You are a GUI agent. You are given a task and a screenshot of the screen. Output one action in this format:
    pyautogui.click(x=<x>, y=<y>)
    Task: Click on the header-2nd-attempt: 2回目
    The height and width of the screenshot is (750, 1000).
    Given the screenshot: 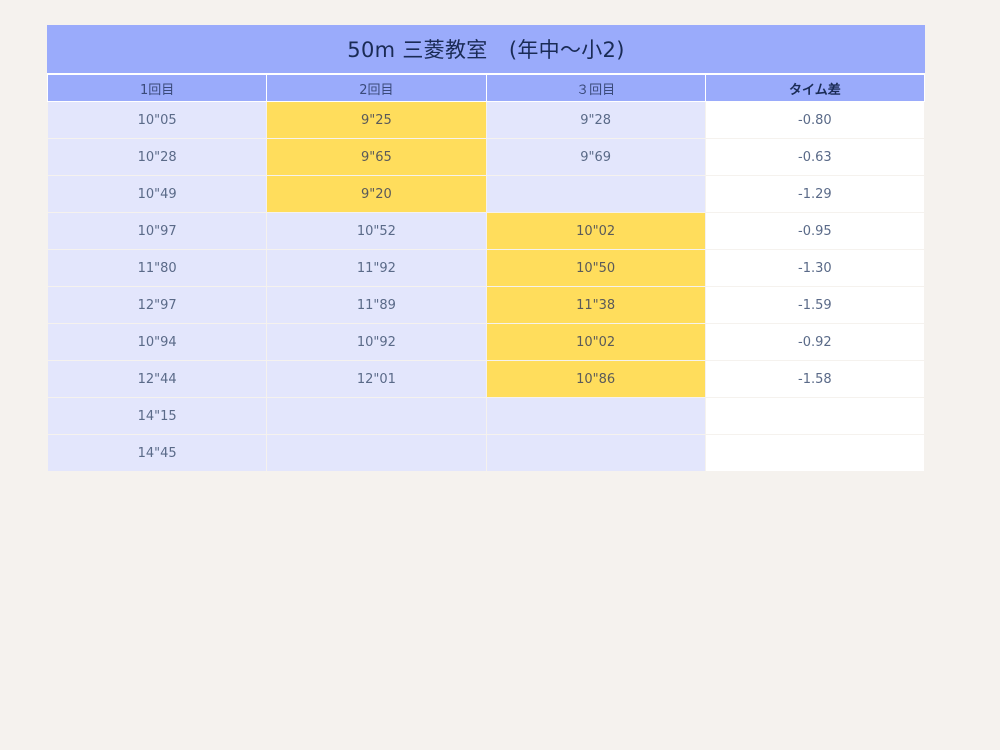 What is the action you would take?
    pyautogui.click(x=376, y=88)
    